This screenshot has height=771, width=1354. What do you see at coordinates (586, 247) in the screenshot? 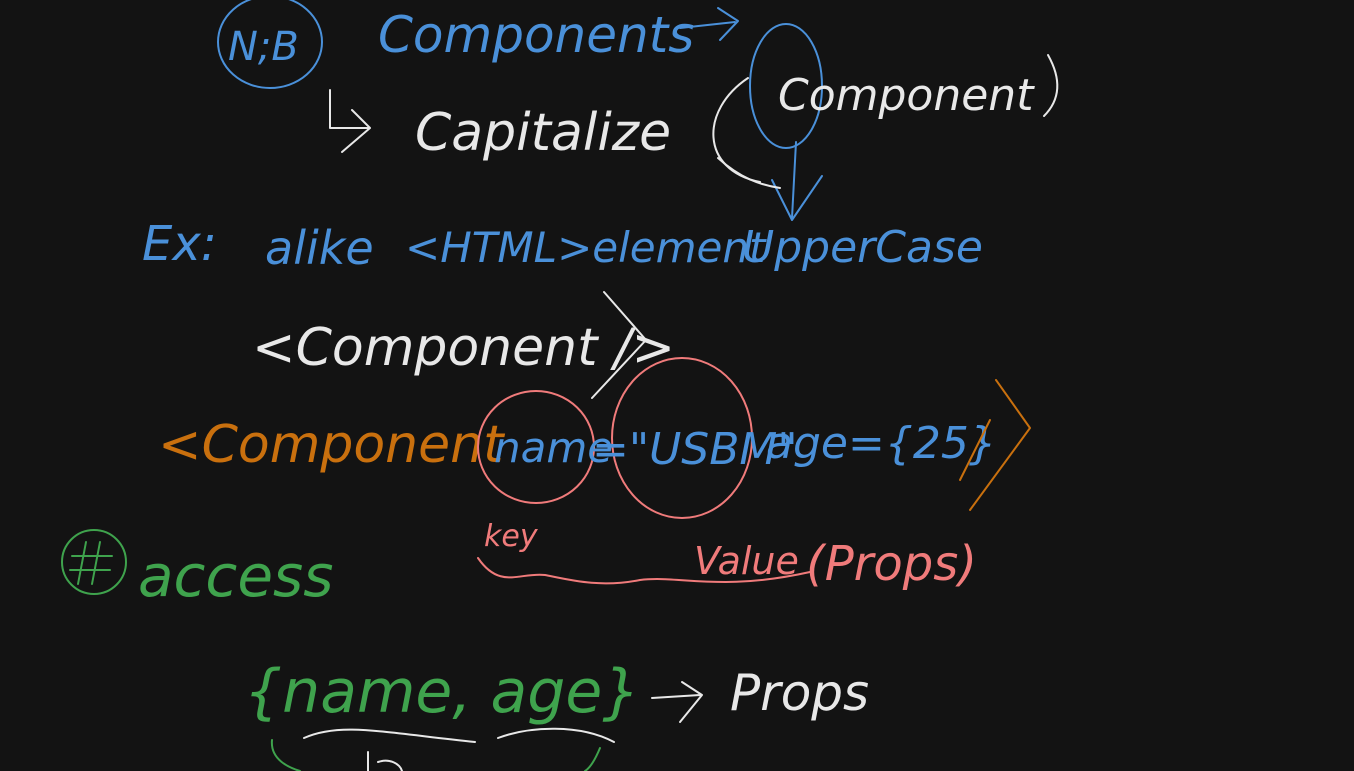
I see `html-element-text: <HTML>element` at bounding box center [586, 247].